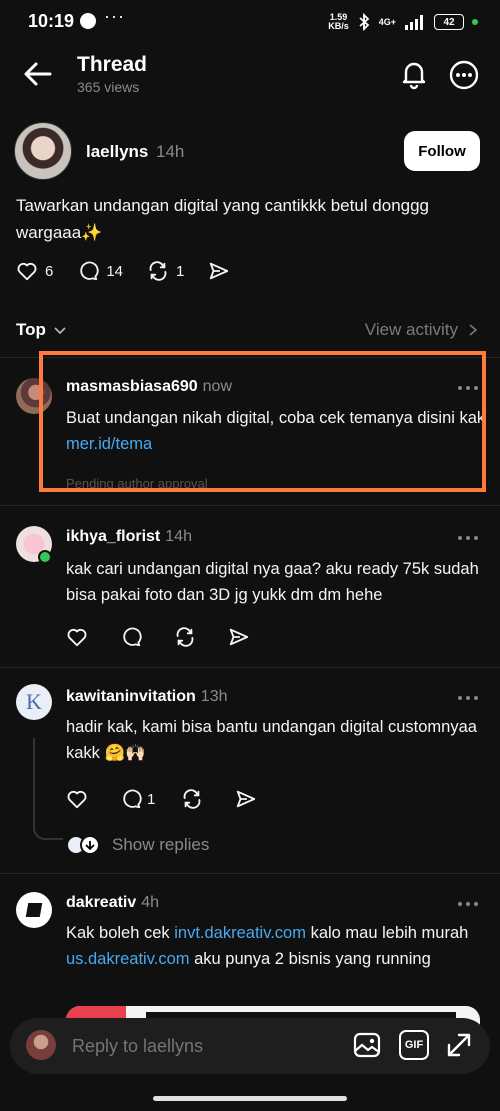 Image resolution: width=500 pixels, height=1111 pixels. I want to click on views-count: 365 views, so click(108, 87).